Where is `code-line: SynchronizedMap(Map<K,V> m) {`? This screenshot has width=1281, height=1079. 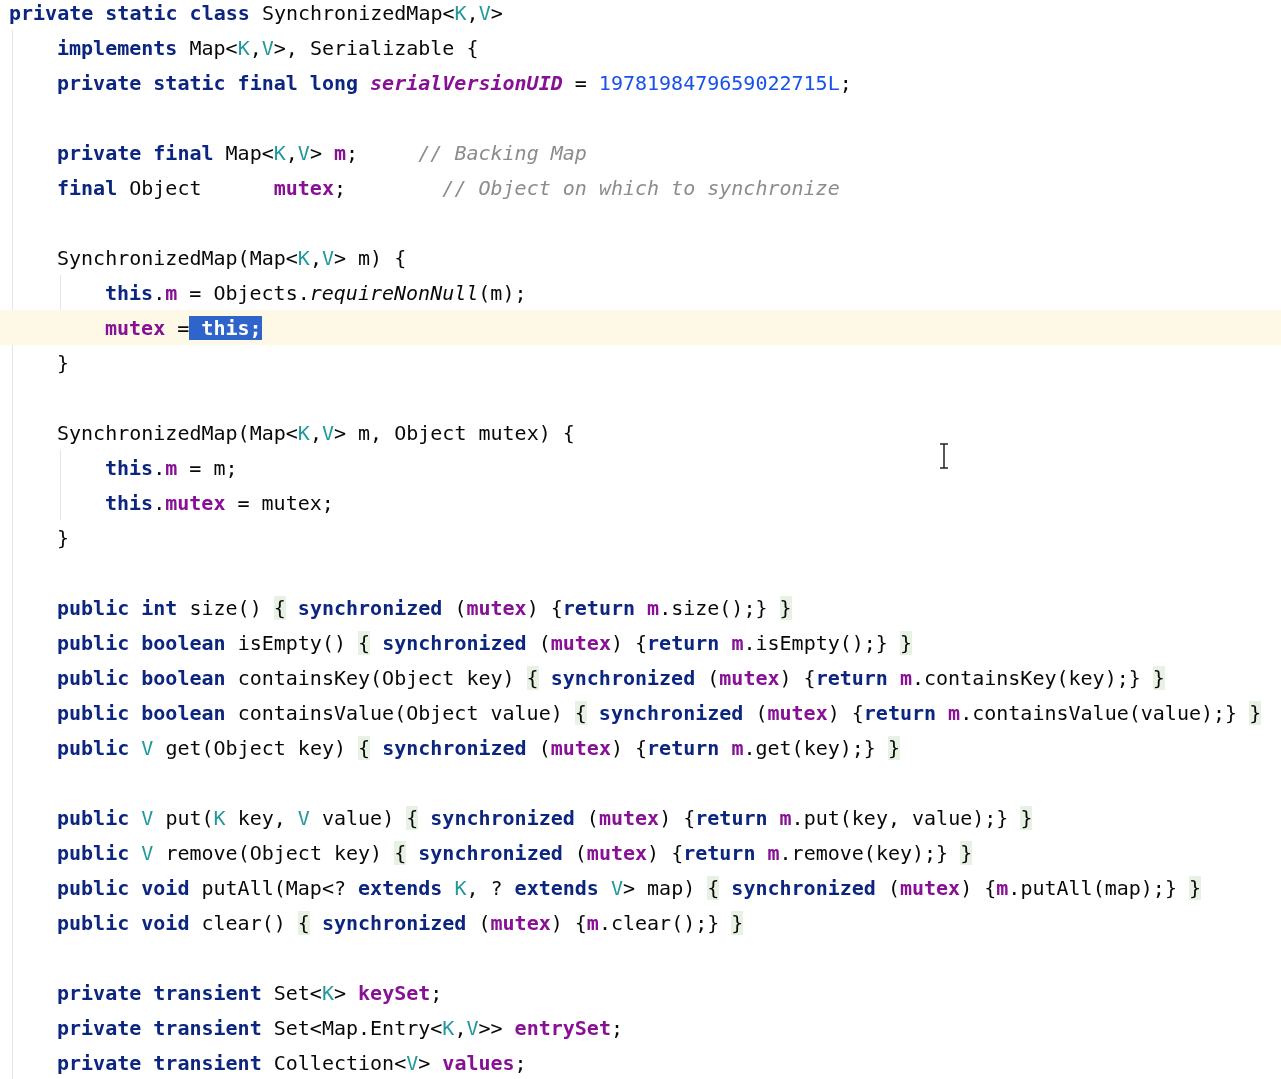
code-line: SynchronizedMap(Map<K,V> m) { is located at coordinates (232, 258).